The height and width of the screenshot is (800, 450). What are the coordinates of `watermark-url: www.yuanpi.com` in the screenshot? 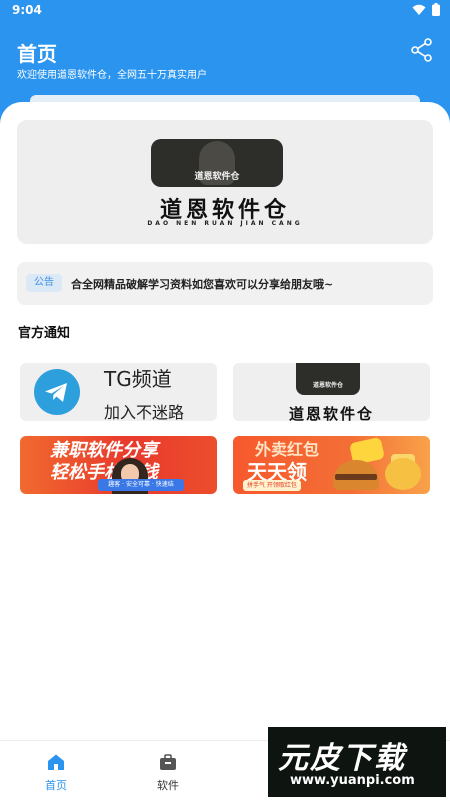 It's located at (352, 780).